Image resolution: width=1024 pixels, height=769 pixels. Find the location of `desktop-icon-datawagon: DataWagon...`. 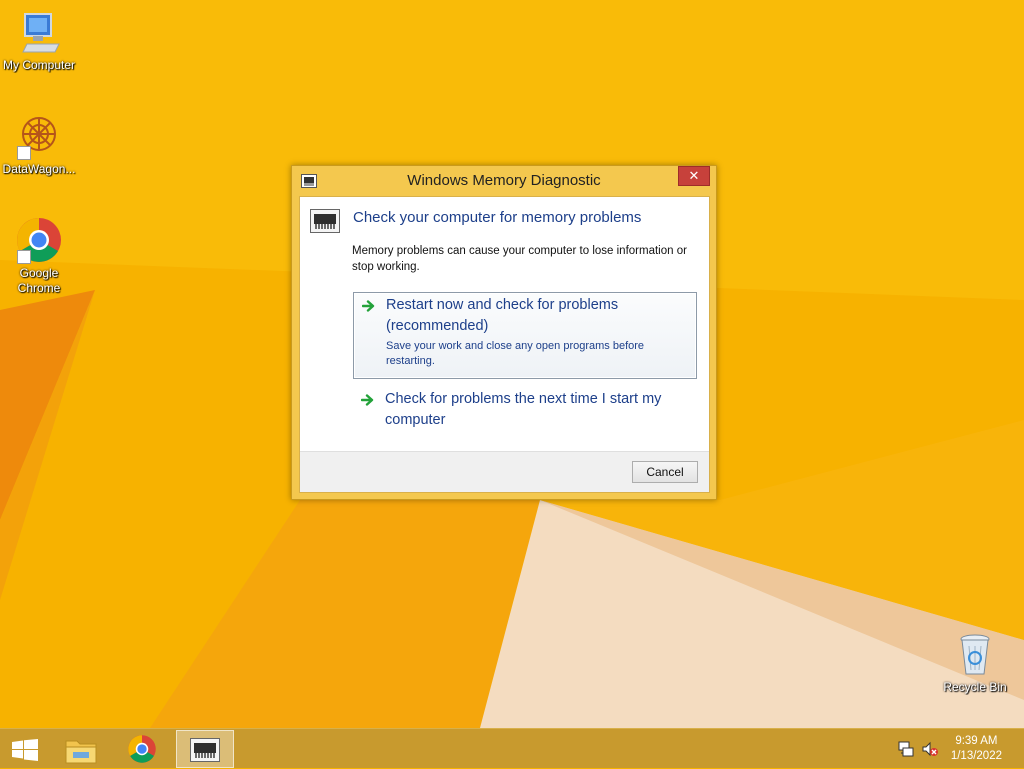

desktop-icon-datawagon: DataWagon... is located at coordinates (39, 144).